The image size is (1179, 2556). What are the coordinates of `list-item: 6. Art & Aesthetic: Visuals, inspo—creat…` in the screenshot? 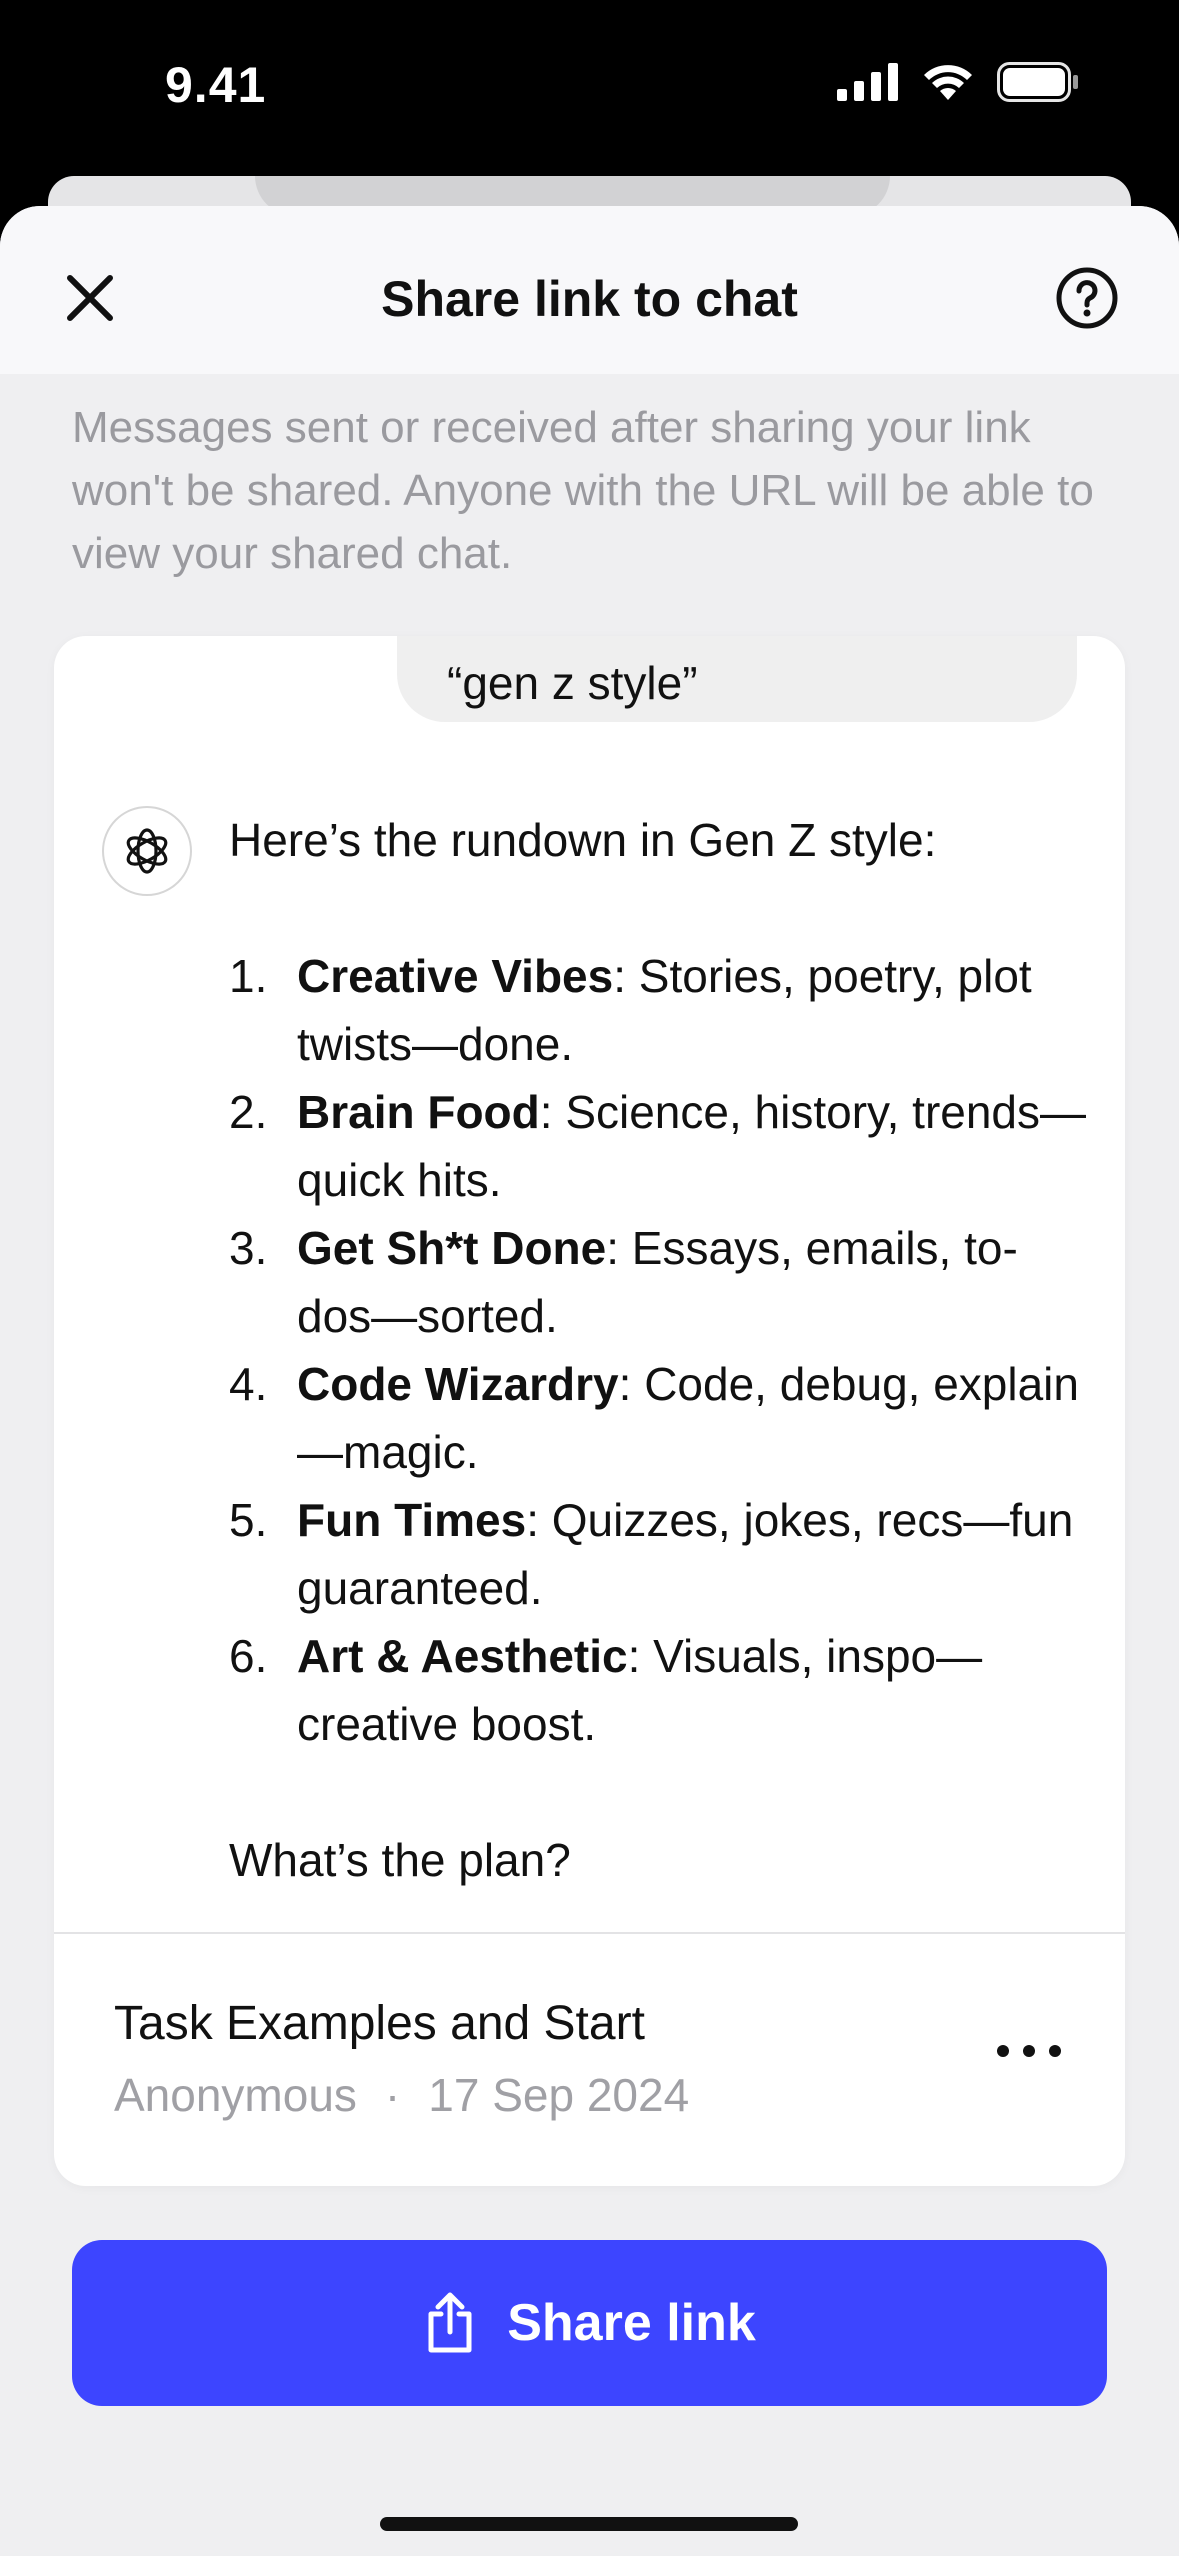 It's located at (659, 1690).